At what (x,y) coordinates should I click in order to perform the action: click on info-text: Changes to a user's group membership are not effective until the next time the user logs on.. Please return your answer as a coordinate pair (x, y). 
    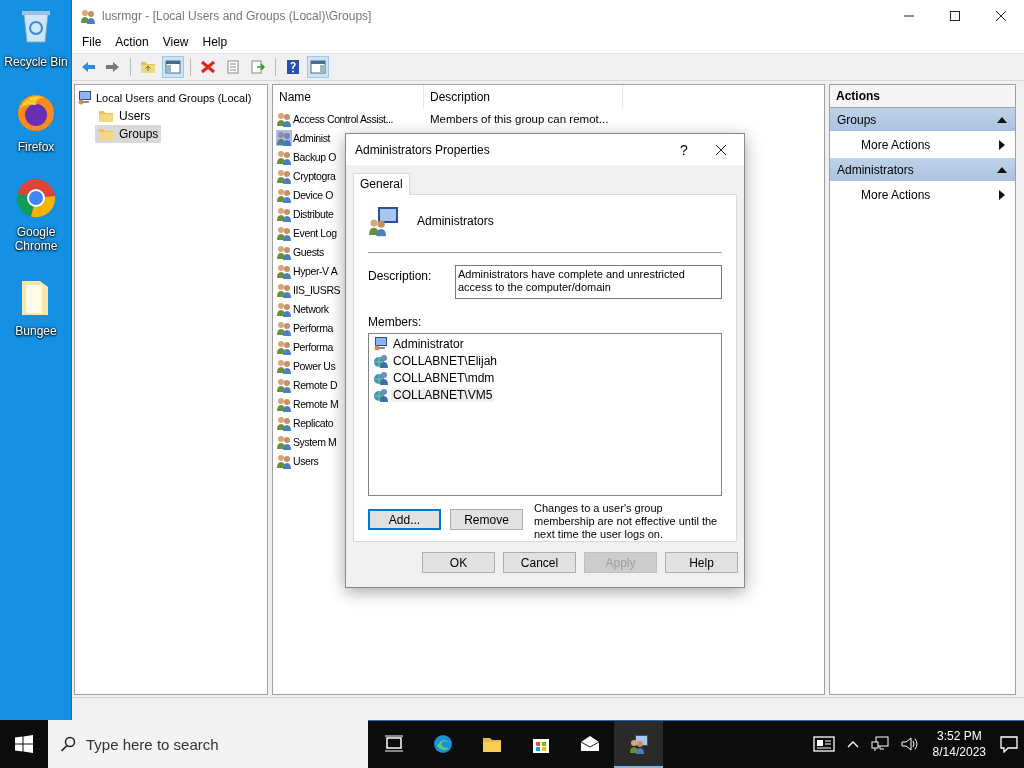
    Looking at the image, I should click on (626, 521).